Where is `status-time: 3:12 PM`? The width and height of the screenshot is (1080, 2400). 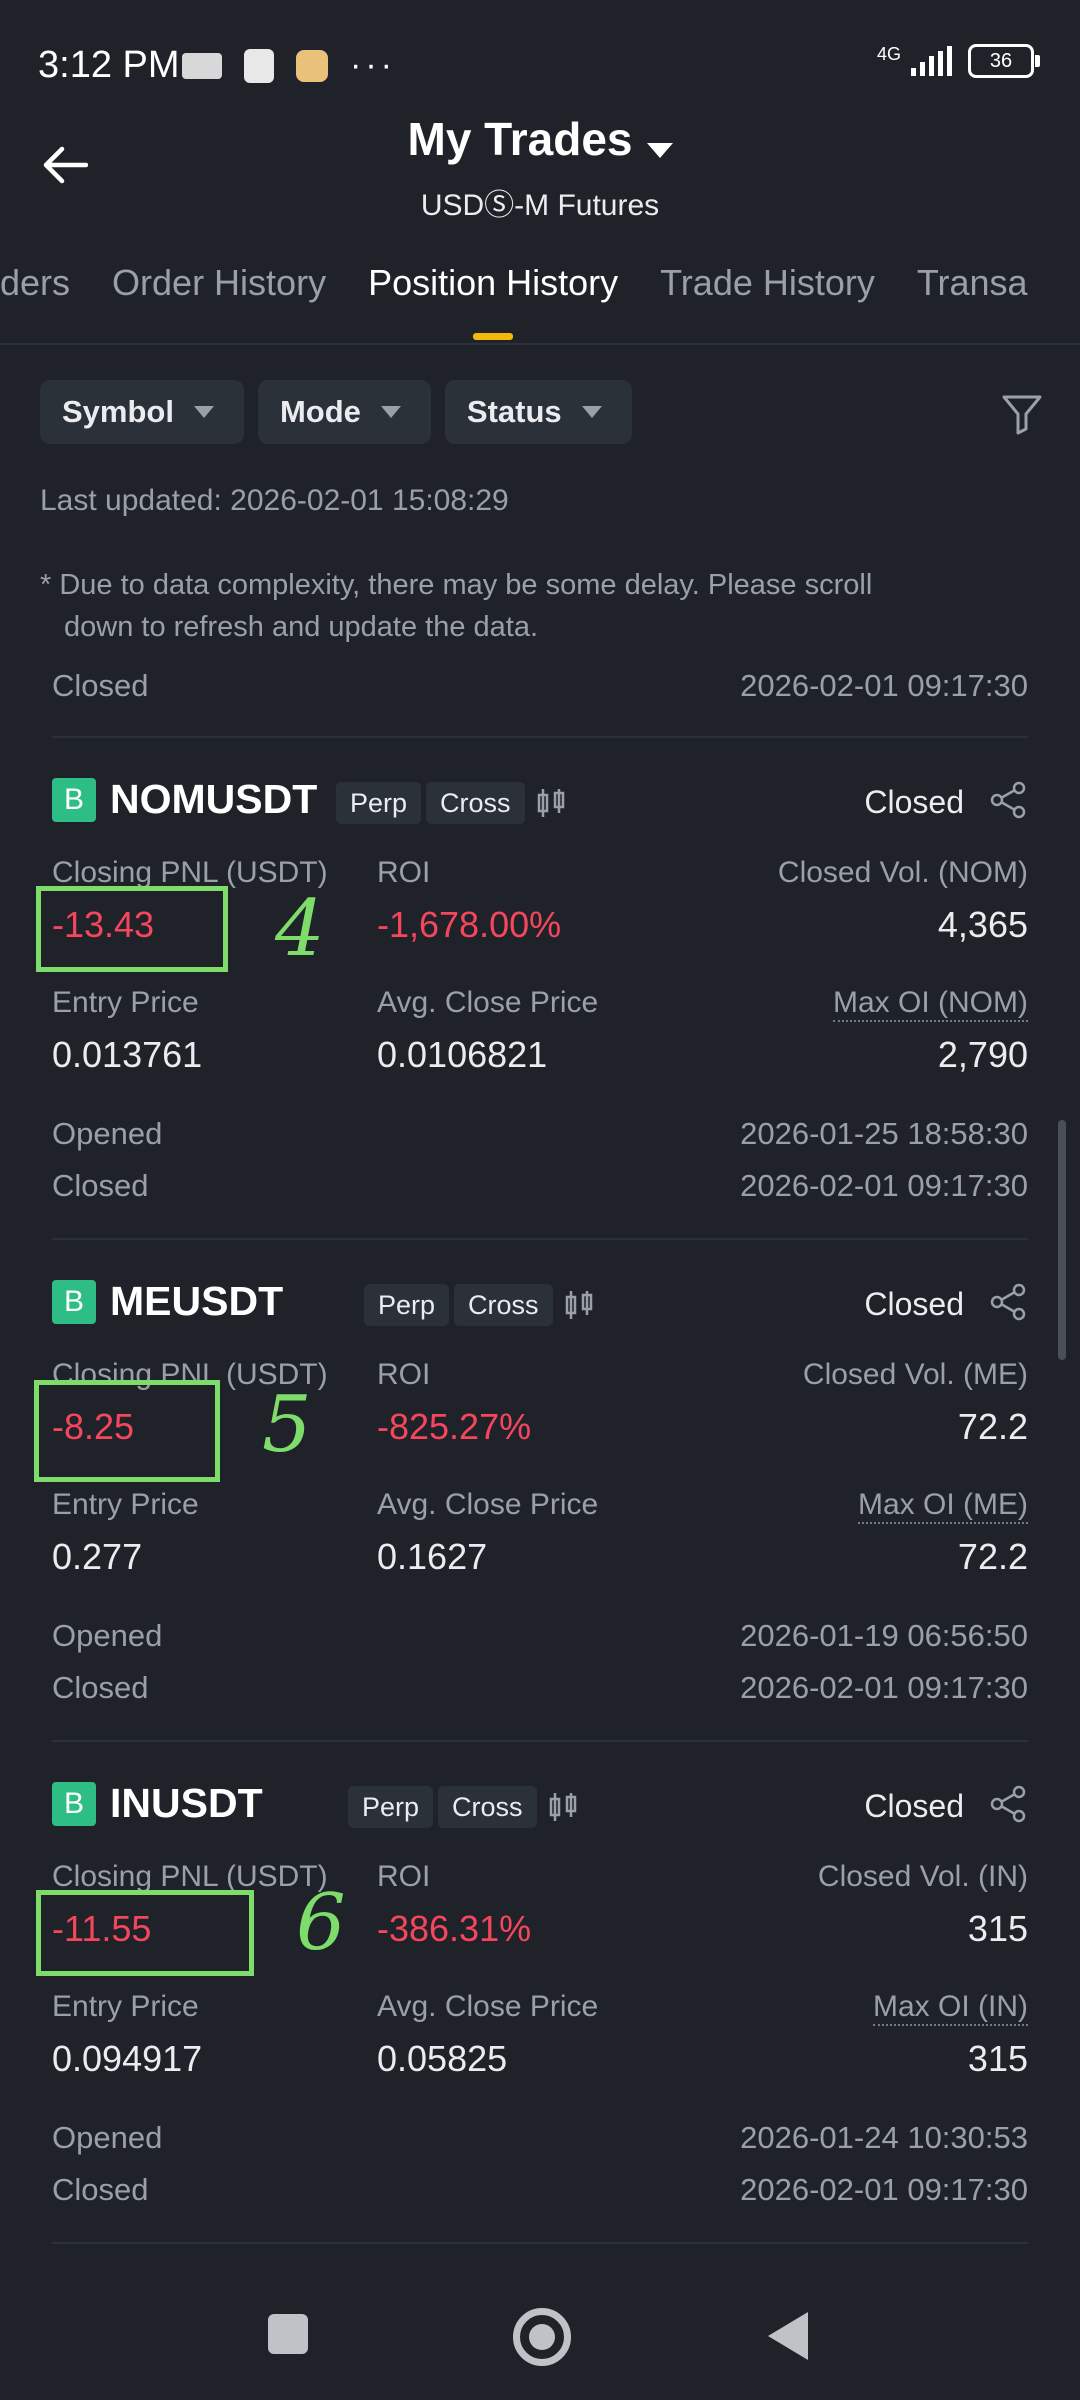 status-time: 3:12 PM is located at coordinates (109, 65).